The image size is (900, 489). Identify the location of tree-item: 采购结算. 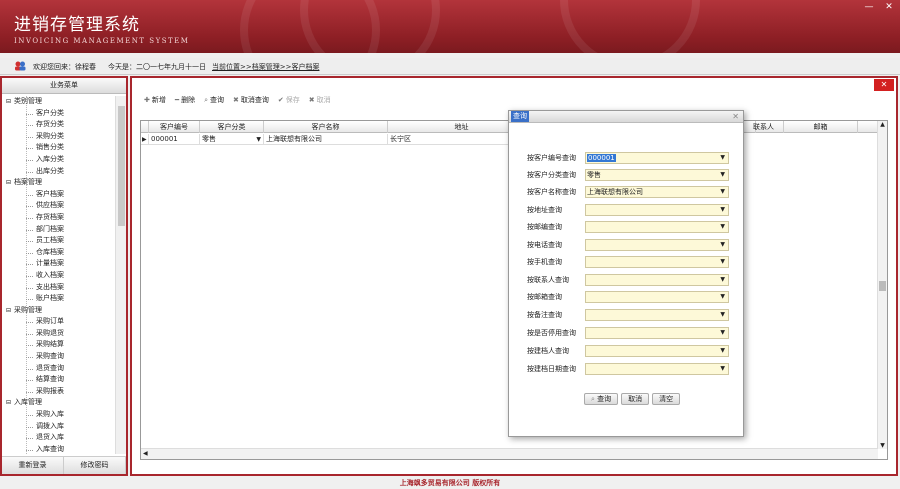
(58, 345).